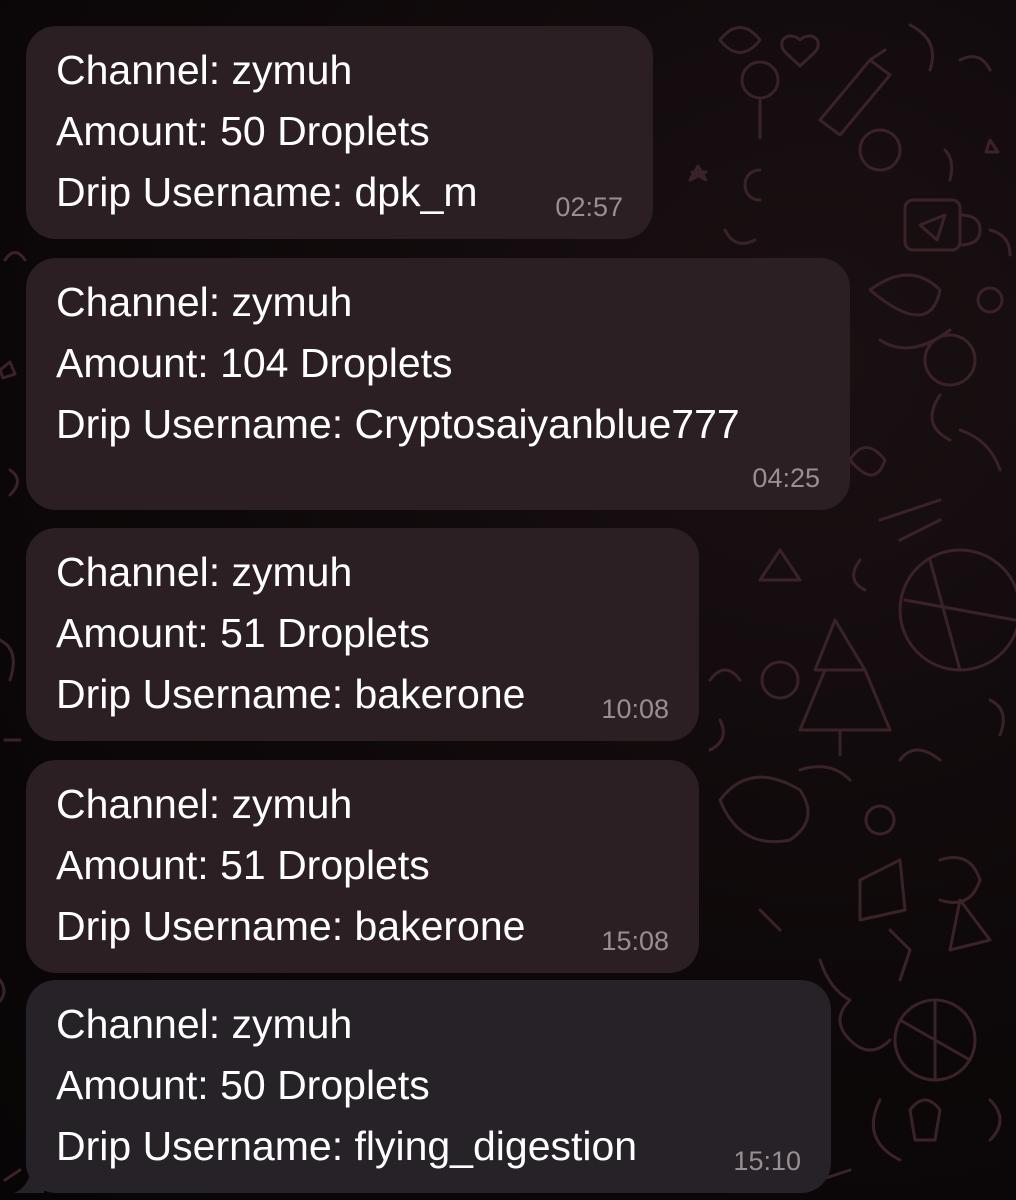 This screenshot has height=1200, width=1016. Describe the element at coordinates (767, 1161) in the screenshot. I see `message-time: 15:10` at that location.